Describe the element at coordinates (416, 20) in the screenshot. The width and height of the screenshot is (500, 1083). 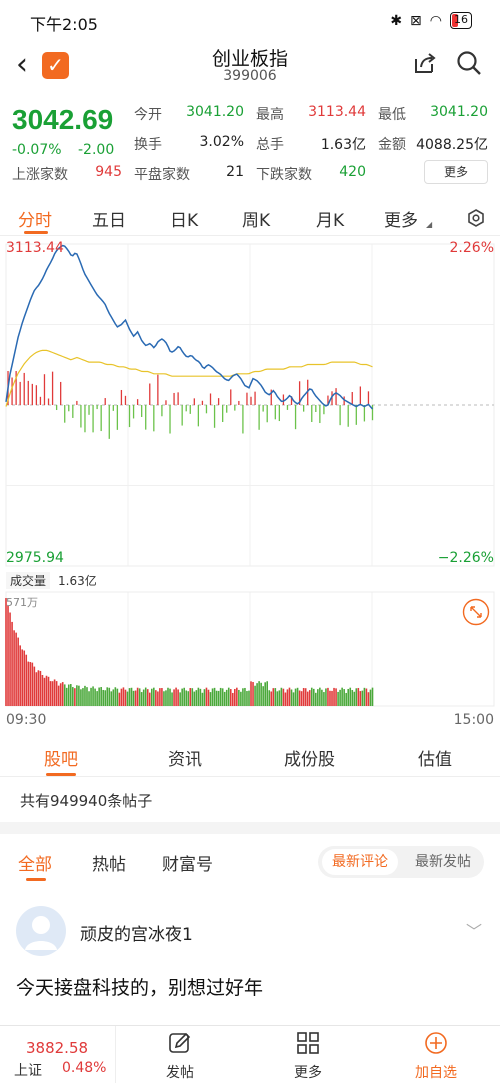
I see `no-sim-icon: ⊠` at that location.